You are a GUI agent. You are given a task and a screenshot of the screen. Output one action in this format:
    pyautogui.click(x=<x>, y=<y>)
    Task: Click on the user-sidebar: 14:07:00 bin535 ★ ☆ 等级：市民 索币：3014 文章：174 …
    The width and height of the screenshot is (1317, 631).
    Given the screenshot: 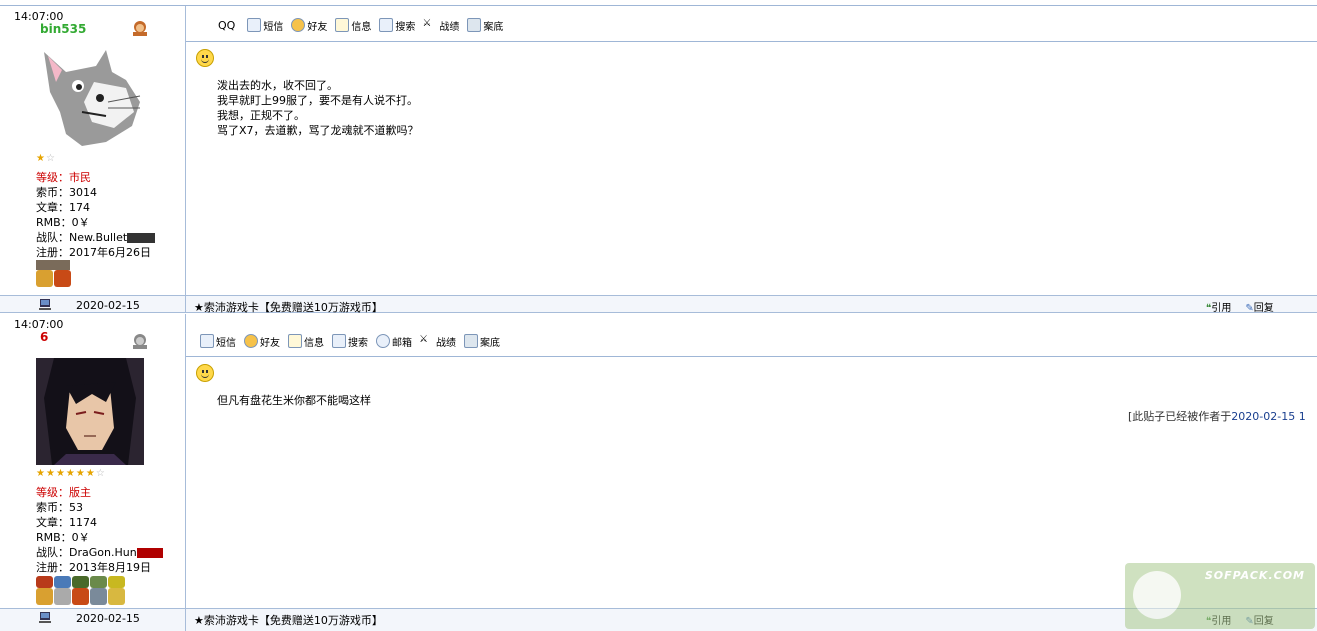 What is the action you would take?
    pyautogui.click(x=93, y=150)
    